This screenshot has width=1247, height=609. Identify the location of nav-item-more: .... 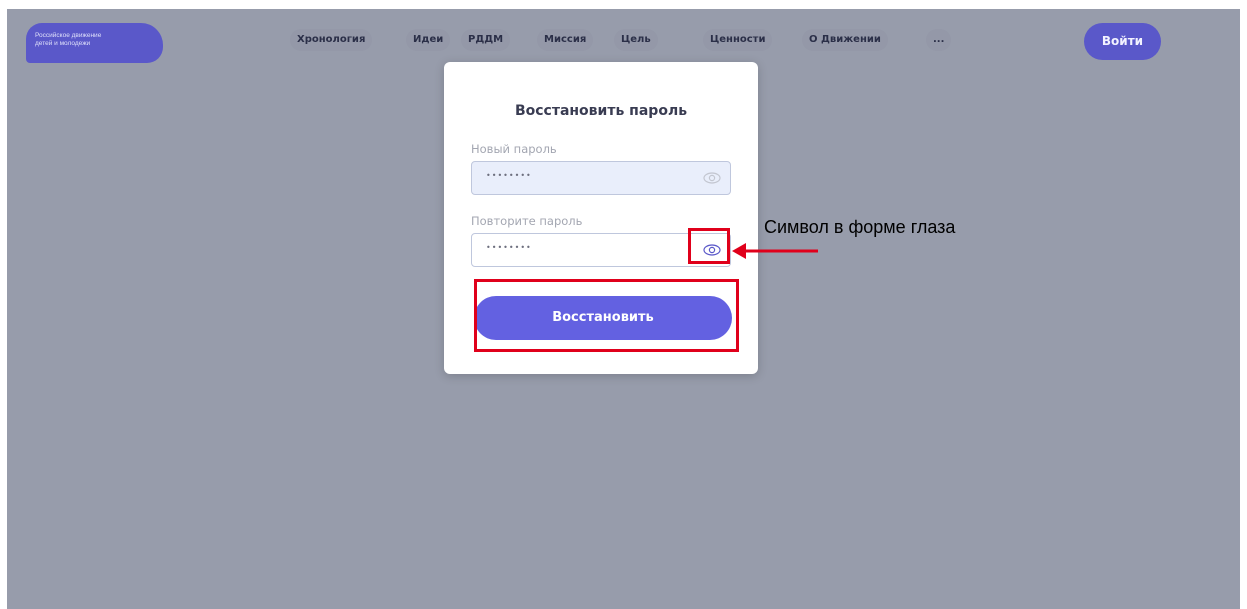
(939, 40).